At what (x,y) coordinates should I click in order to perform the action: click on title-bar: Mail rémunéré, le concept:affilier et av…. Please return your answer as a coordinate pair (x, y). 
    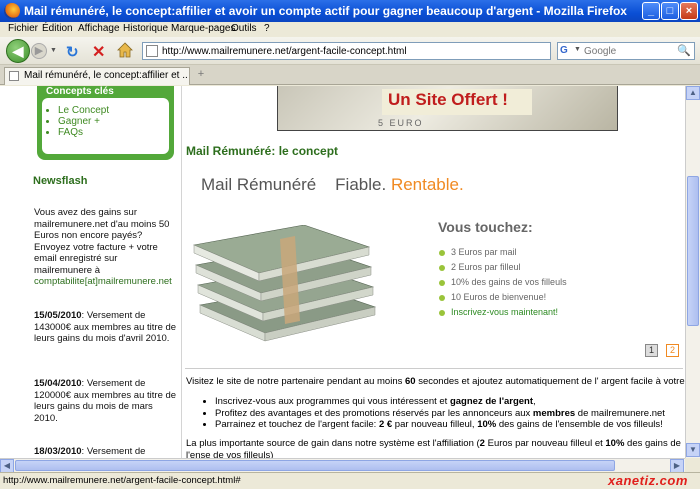
    Looking at the image, I should click on (350, 11).